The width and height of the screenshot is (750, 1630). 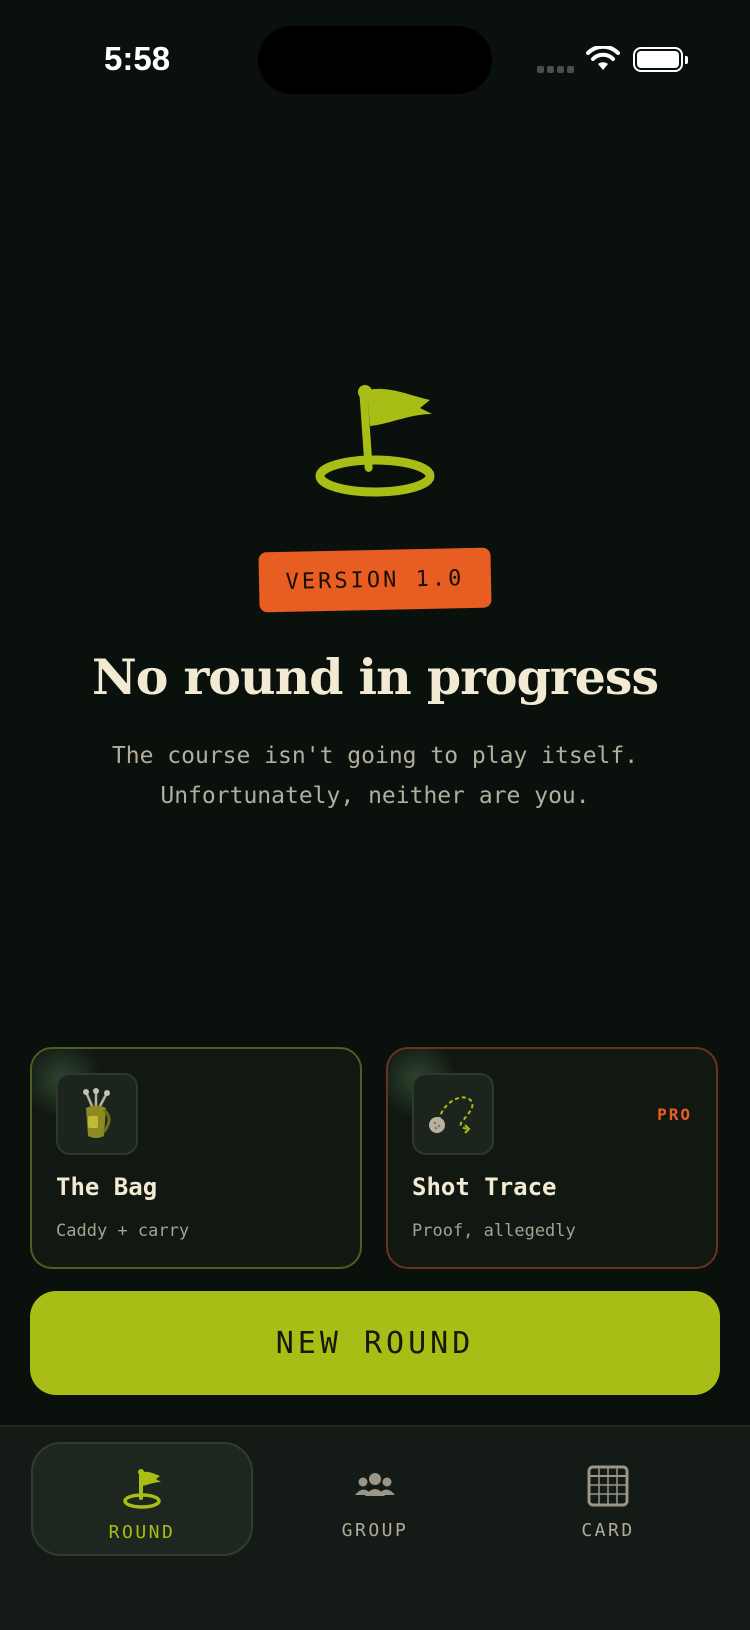 I want to click on tab-card: CARD, so click(x=608, y=1499).